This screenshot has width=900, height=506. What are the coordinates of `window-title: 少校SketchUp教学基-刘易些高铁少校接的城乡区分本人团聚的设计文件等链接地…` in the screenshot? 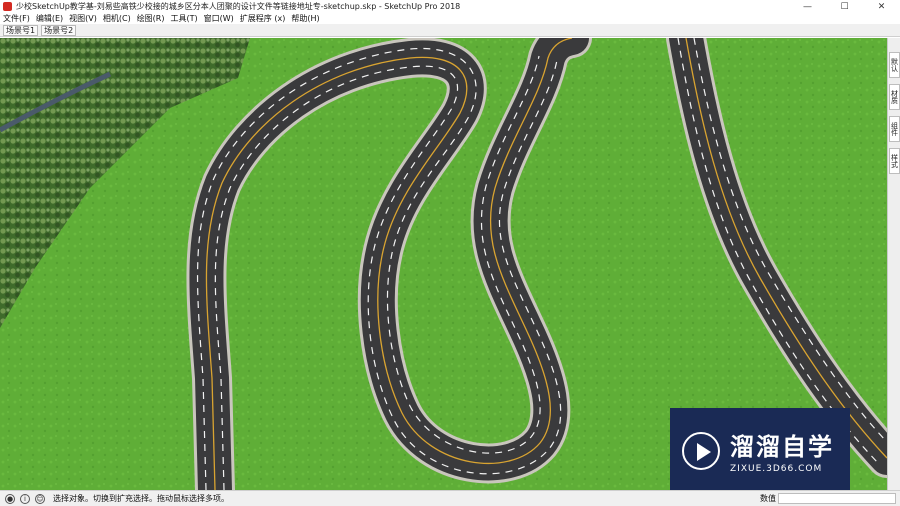 It's located at (238, 6).